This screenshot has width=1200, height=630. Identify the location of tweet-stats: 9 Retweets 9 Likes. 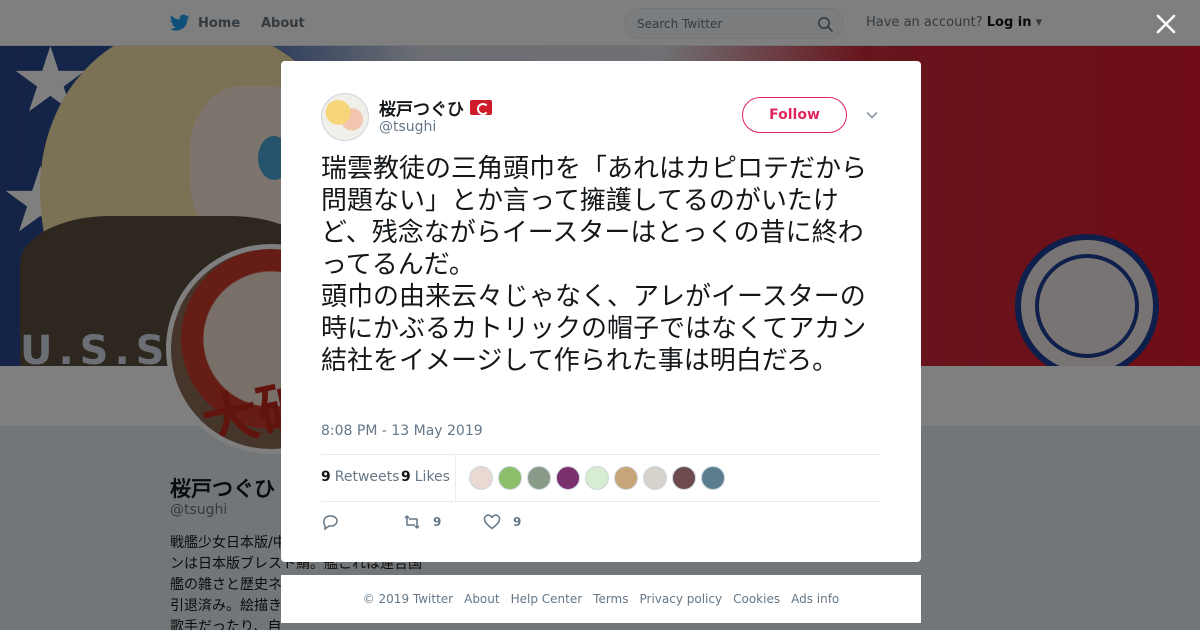
(601, 478).